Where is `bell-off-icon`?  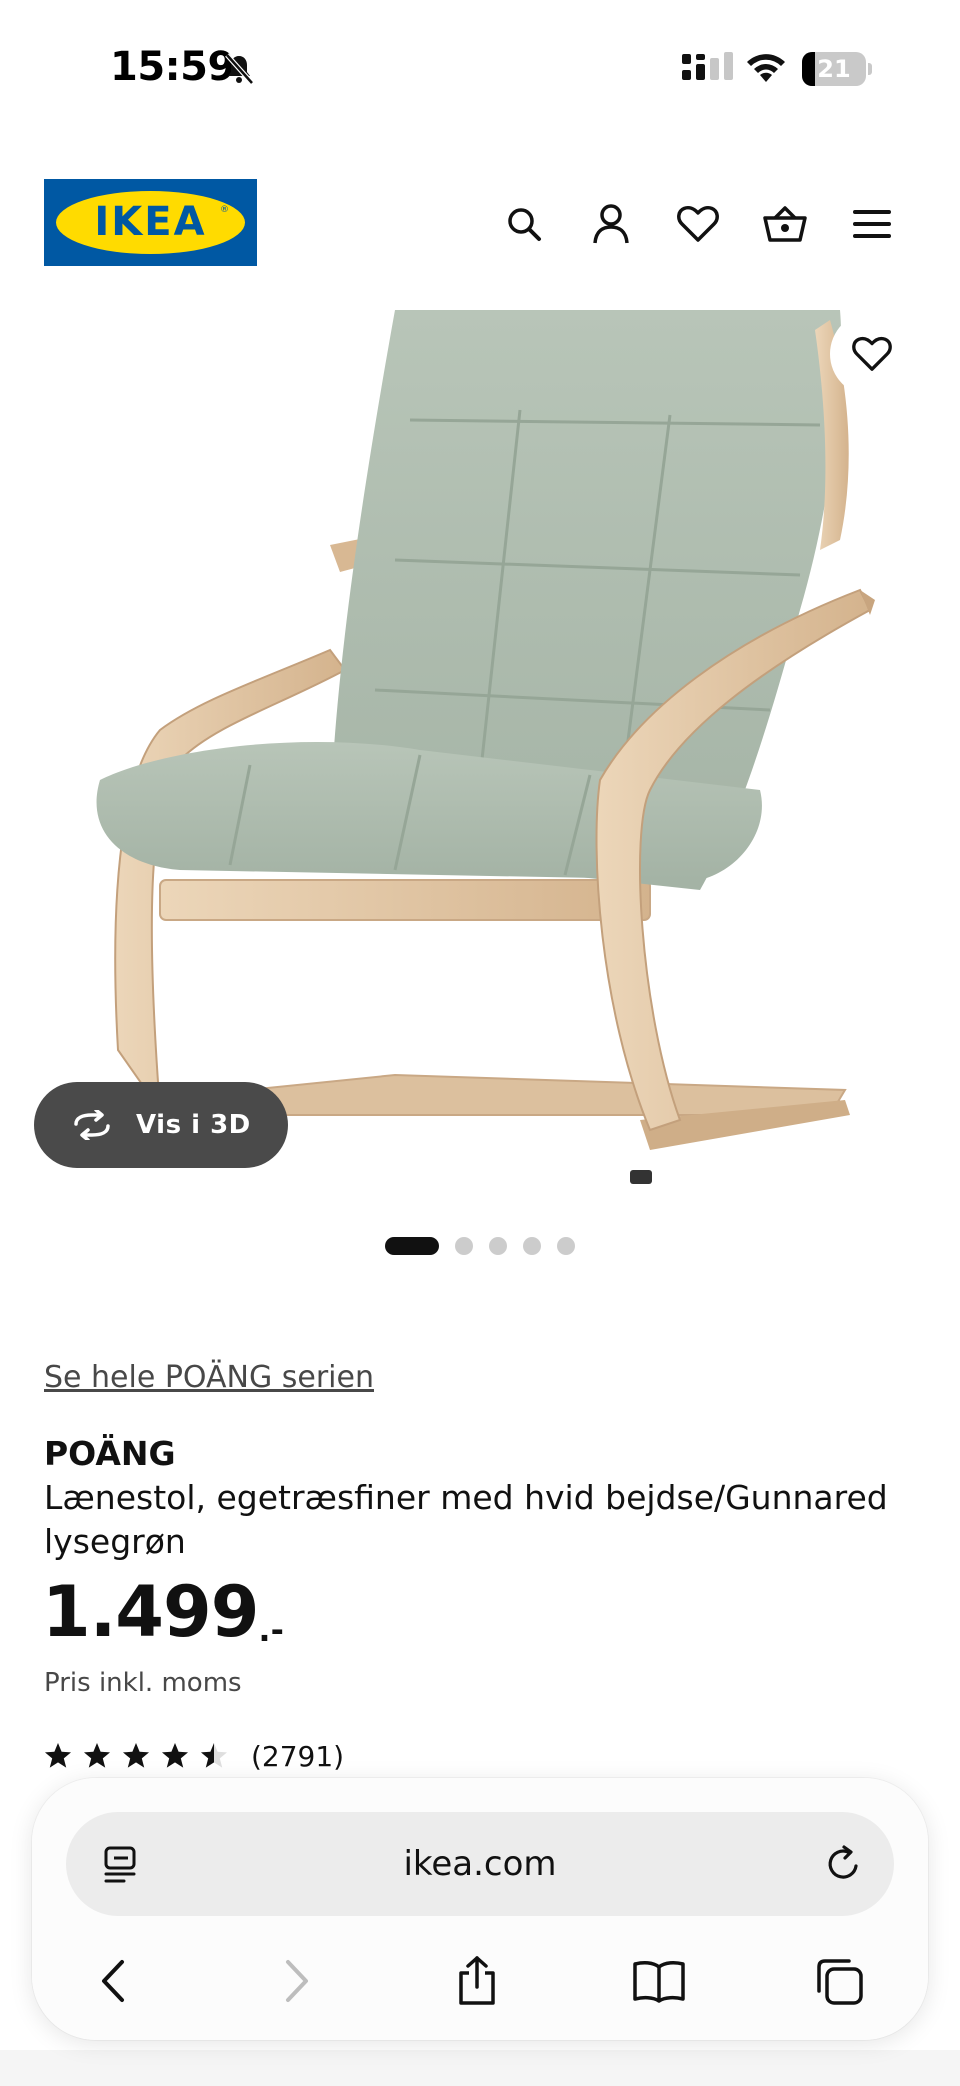 bell-off-icon is located at coordinates (239, 69).